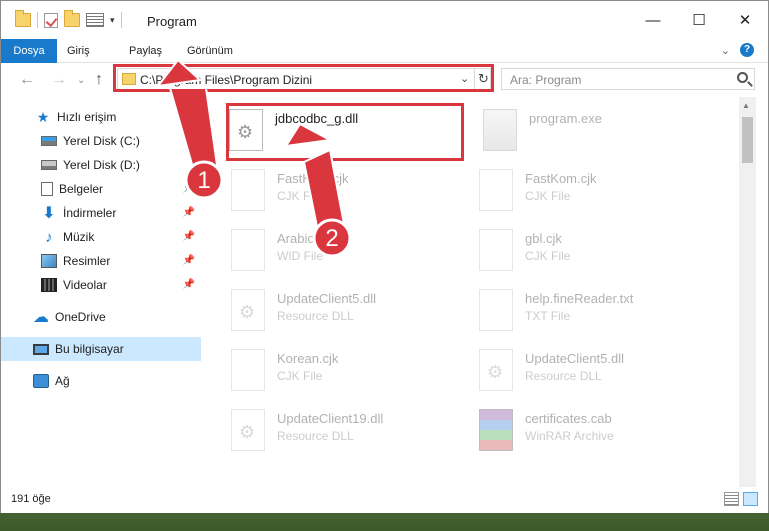 The image size is (769, 531). Describe the element at coordinates (579, 298) in the screenshot. I see `file-name: help.fineReader.txt` at that location.